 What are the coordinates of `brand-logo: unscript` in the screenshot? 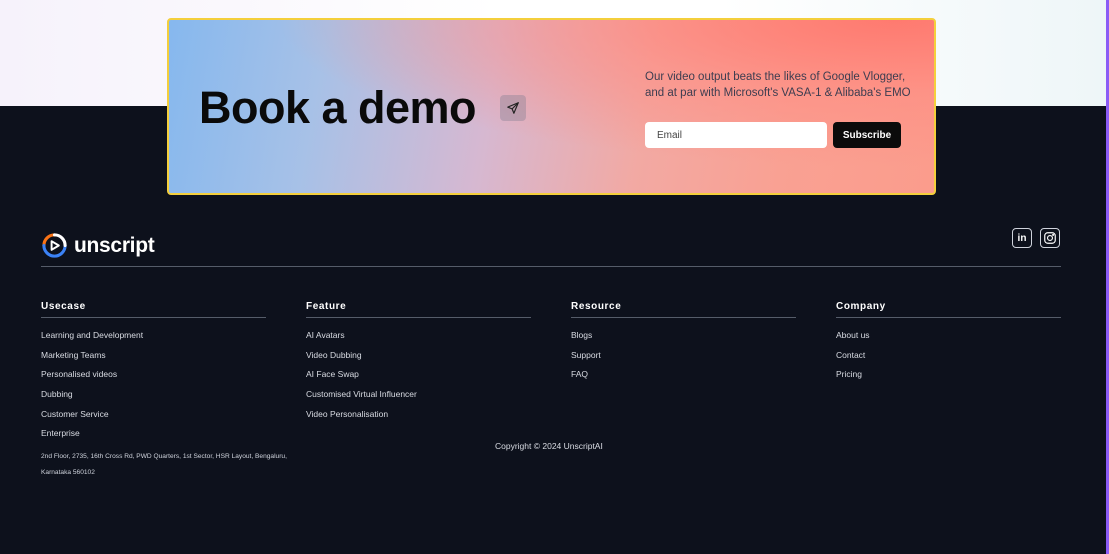 It's located at (98, 245).